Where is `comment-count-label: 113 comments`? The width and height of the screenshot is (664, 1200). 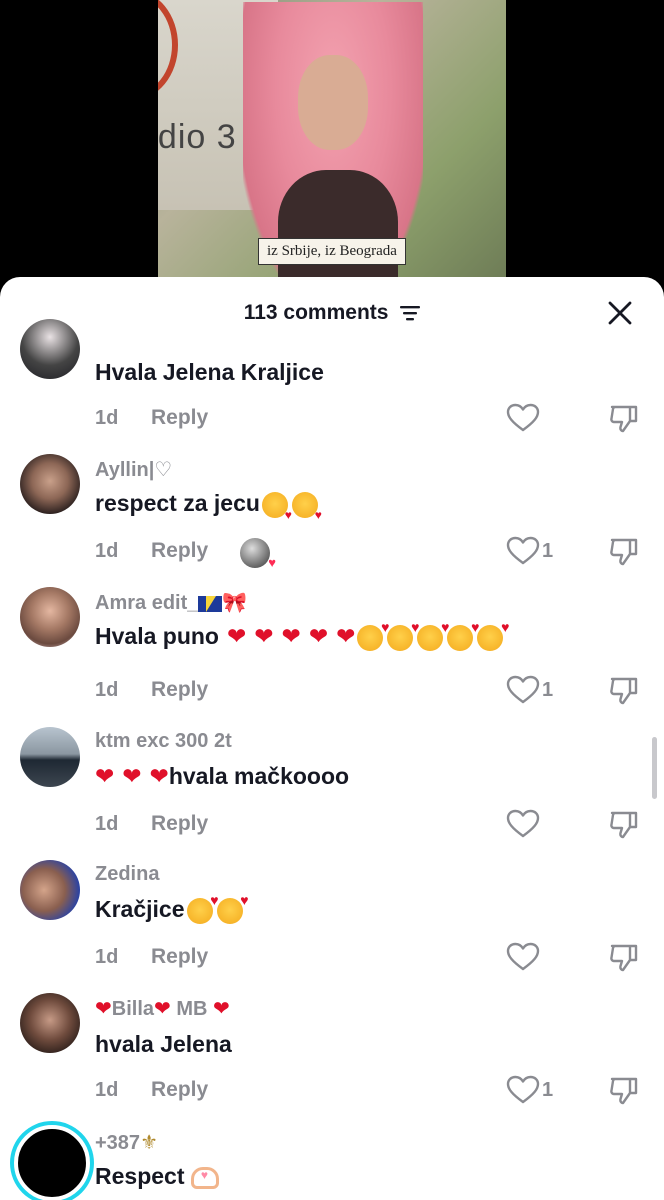
comment-count-label: 113 comments is located at coordinates (316, 312).